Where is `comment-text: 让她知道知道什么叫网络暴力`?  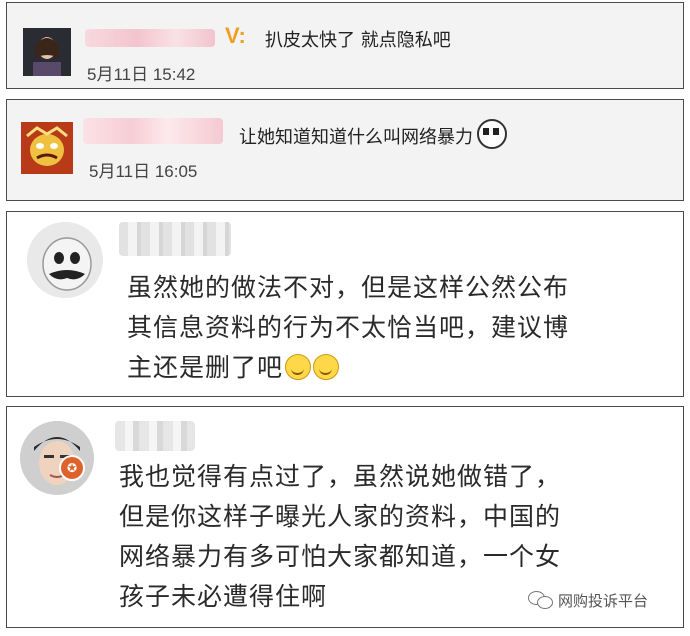
comment-text: 让她知道知道什么叫网络暴力 is located at coordinates (356, 137).